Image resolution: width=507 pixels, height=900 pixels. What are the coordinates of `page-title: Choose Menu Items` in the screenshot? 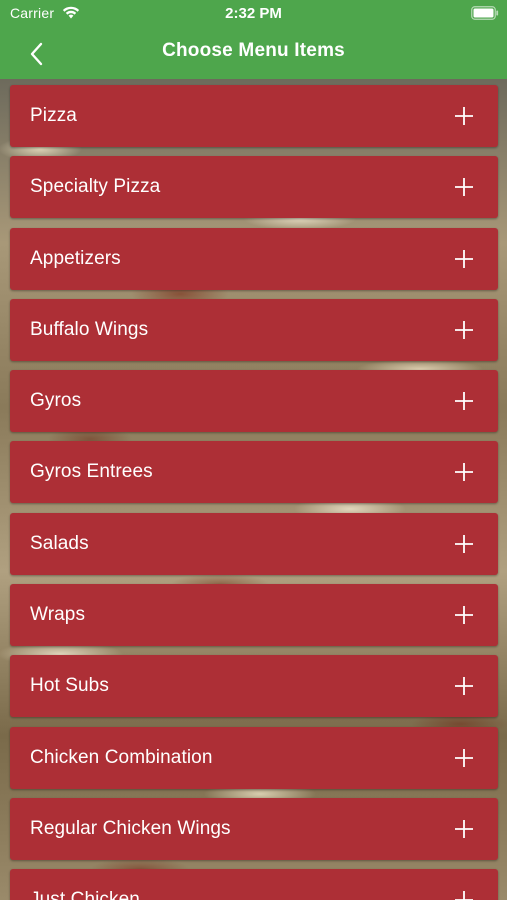 It's located at (253, 50).